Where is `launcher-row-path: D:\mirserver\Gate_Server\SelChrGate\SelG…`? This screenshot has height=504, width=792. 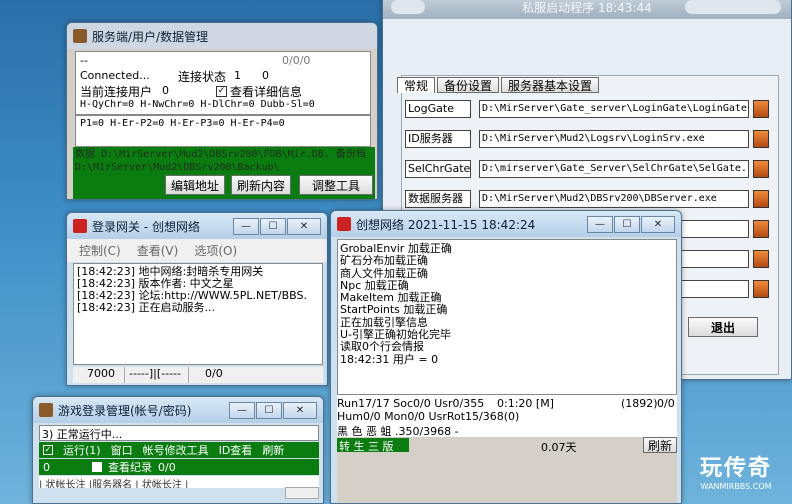
launcher-row-path: D:\mirserver\Gate_Server\SelChrGate\SelG… is located at coordinates (614, 169).